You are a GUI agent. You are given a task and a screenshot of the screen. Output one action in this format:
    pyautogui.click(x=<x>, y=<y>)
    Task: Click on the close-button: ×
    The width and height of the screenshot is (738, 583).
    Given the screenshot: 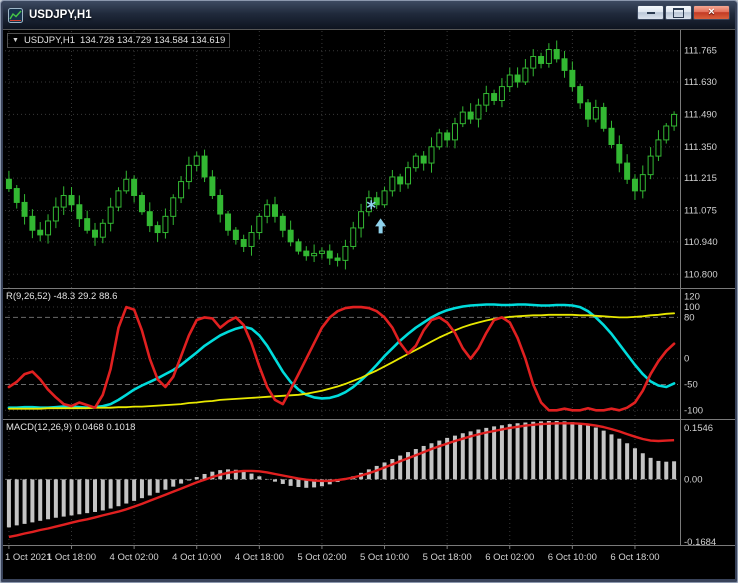 What is the action you would take?
    pyautogui.click(x=711, y=12)
    